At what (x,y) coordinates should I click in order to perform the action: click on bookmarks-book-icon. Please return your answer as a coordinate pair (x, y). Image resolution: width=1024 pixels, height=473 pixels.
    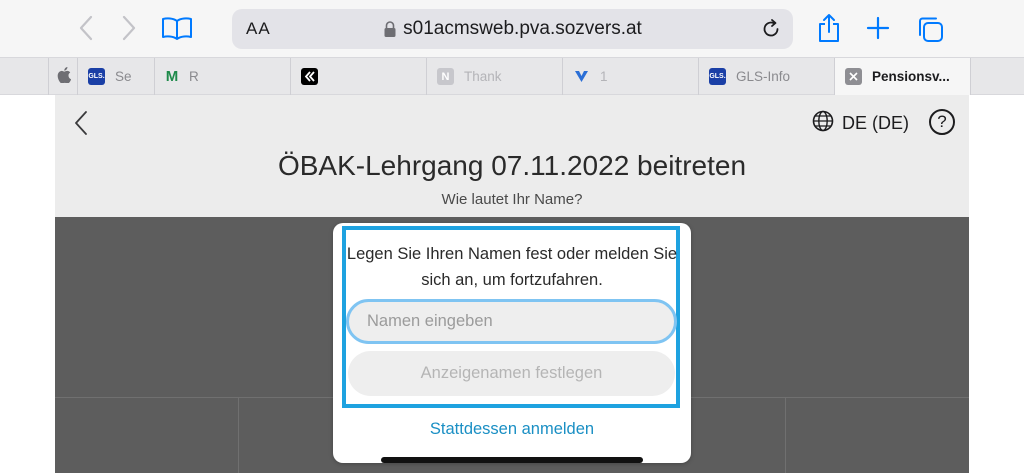
    Looking at the image, I should click on (177, 28).